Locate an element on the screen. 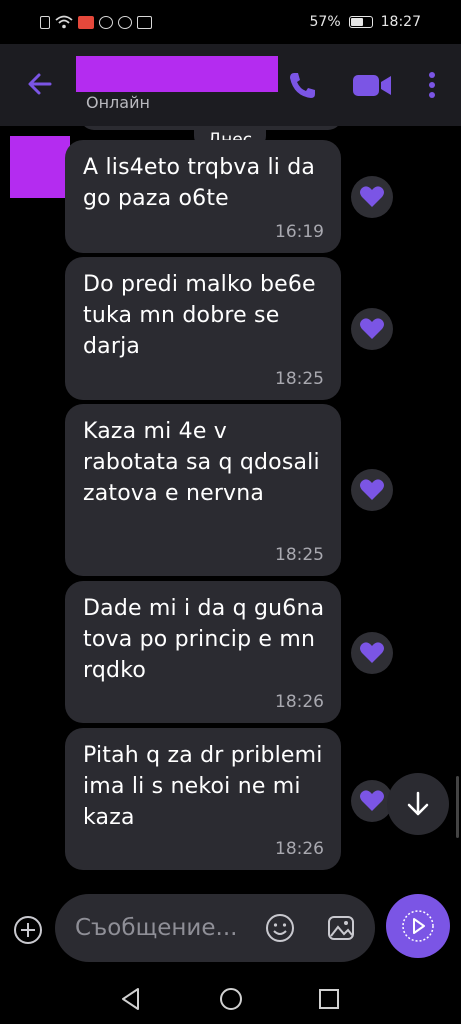 The width and height of the screenshot is (461, 1024). status-icons-right: 57% 18:27 is located at coordinates (385, 22).